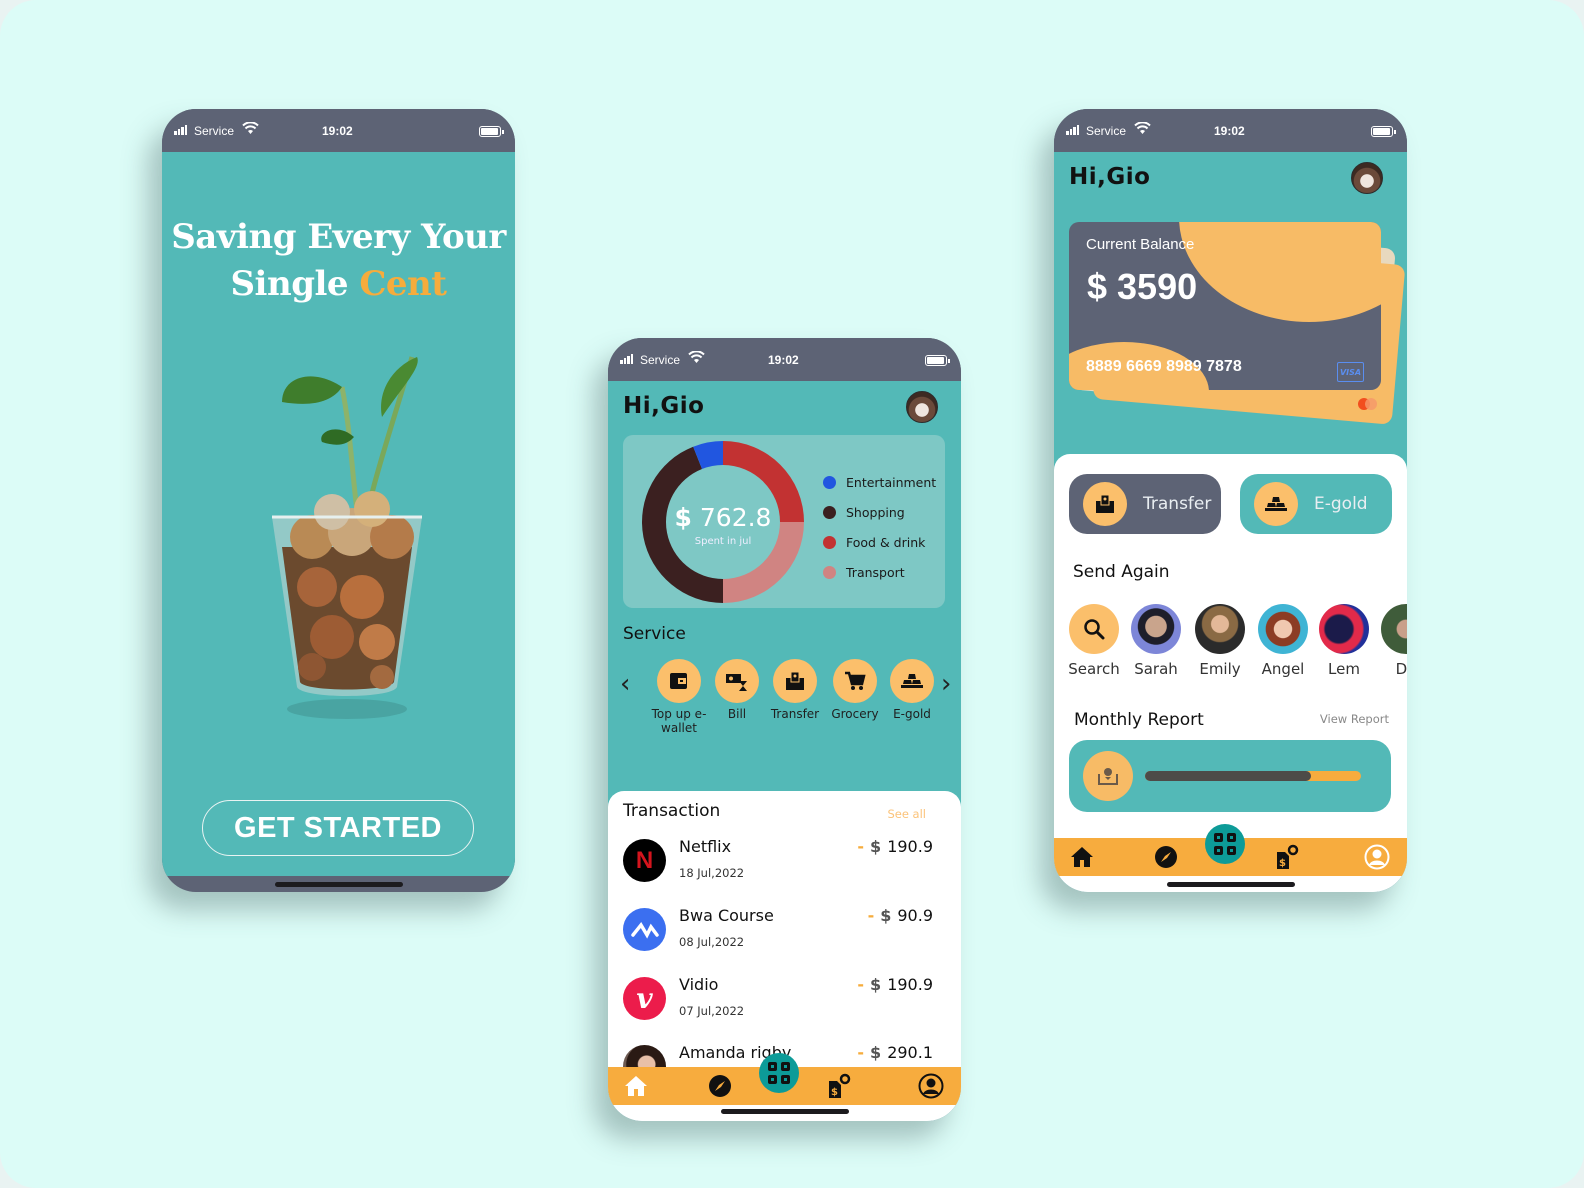 Image resolution: width=1584 pixels, height=1188 pixels. I want to click on chevron-left-icon: ‹, so click(625, 684).